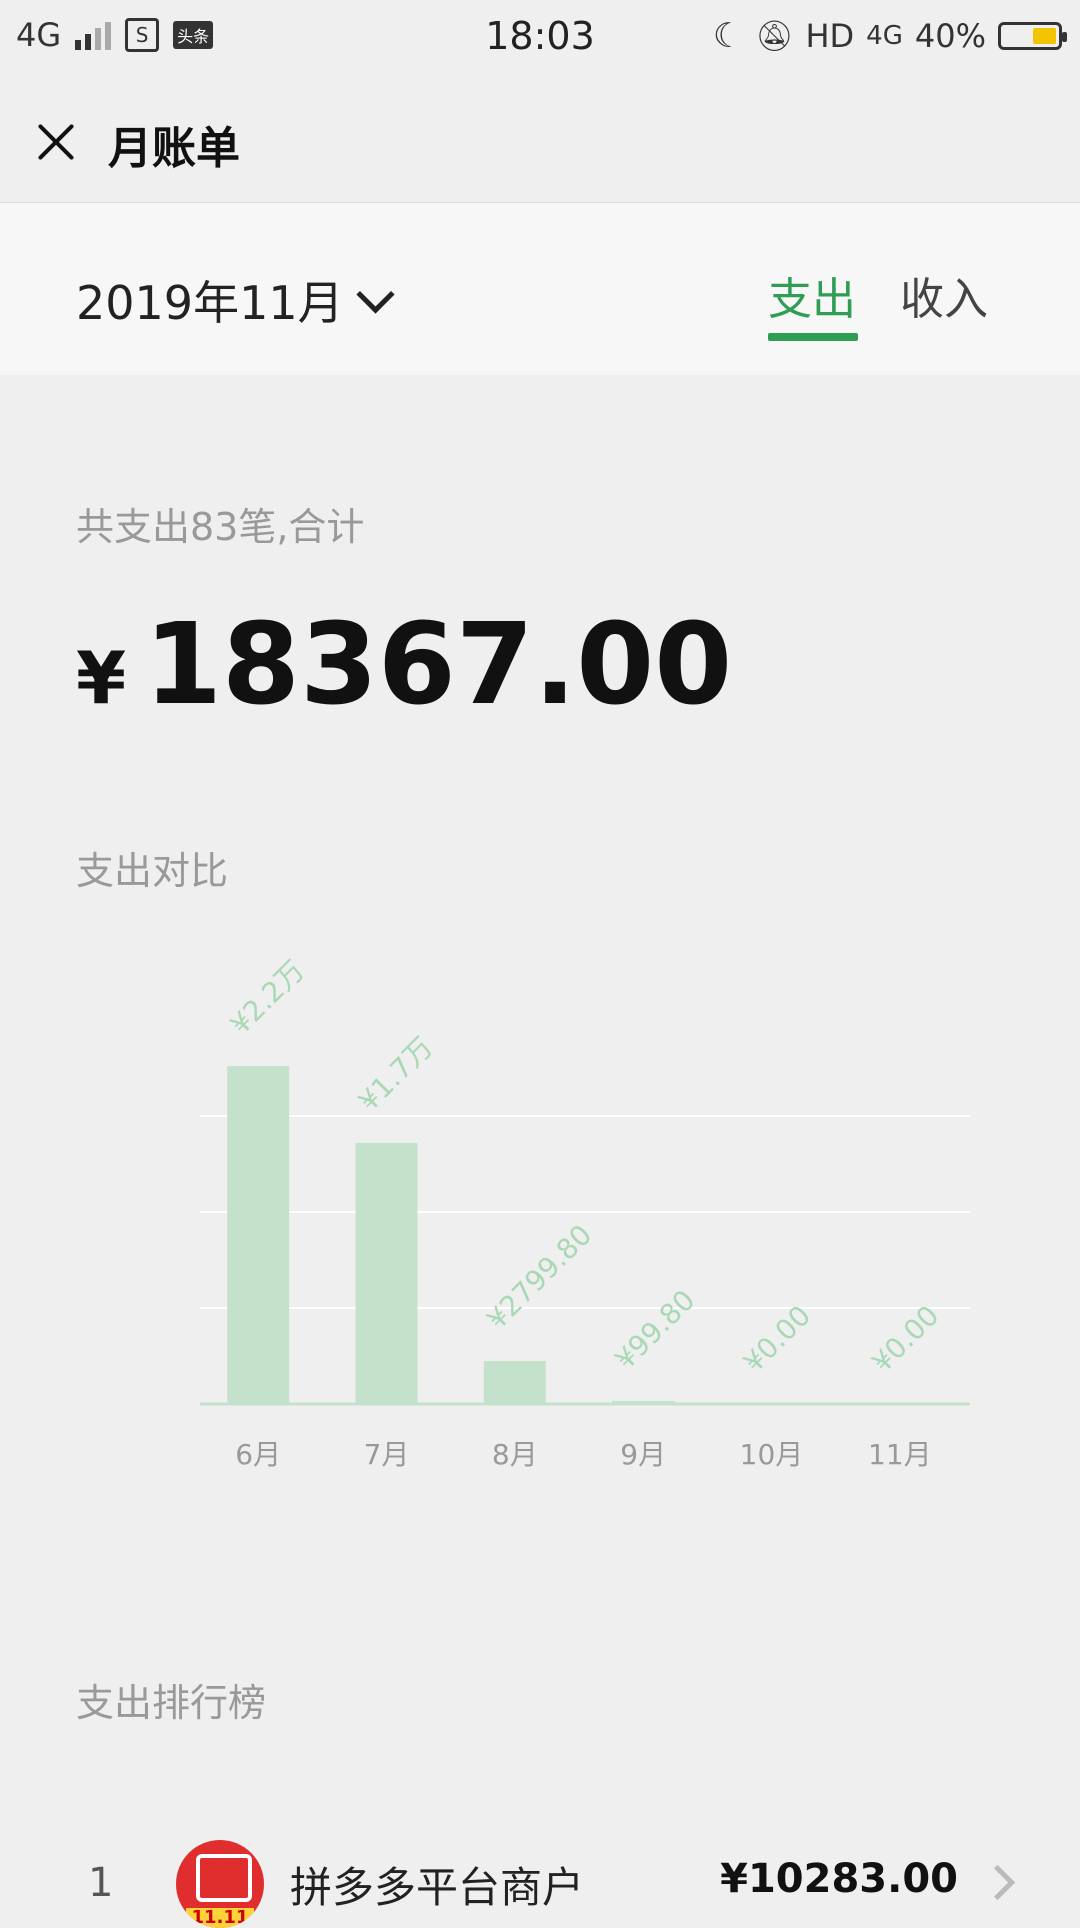 This screenshot has height=1928, width=1080. Describe the element at coordinates (267, 997) in the screenshot. I see `data-label-0: ¥2.2万` at that location.